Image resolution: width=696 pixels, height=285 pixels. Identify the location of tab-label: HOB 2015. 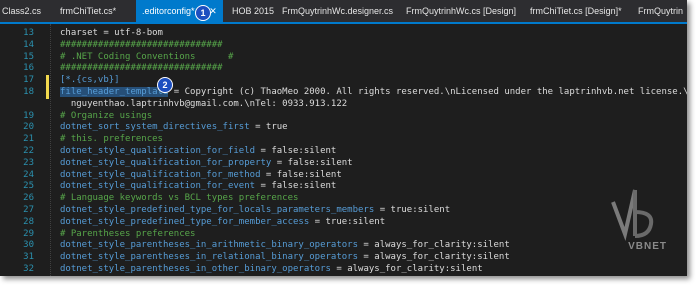
(253, 11).